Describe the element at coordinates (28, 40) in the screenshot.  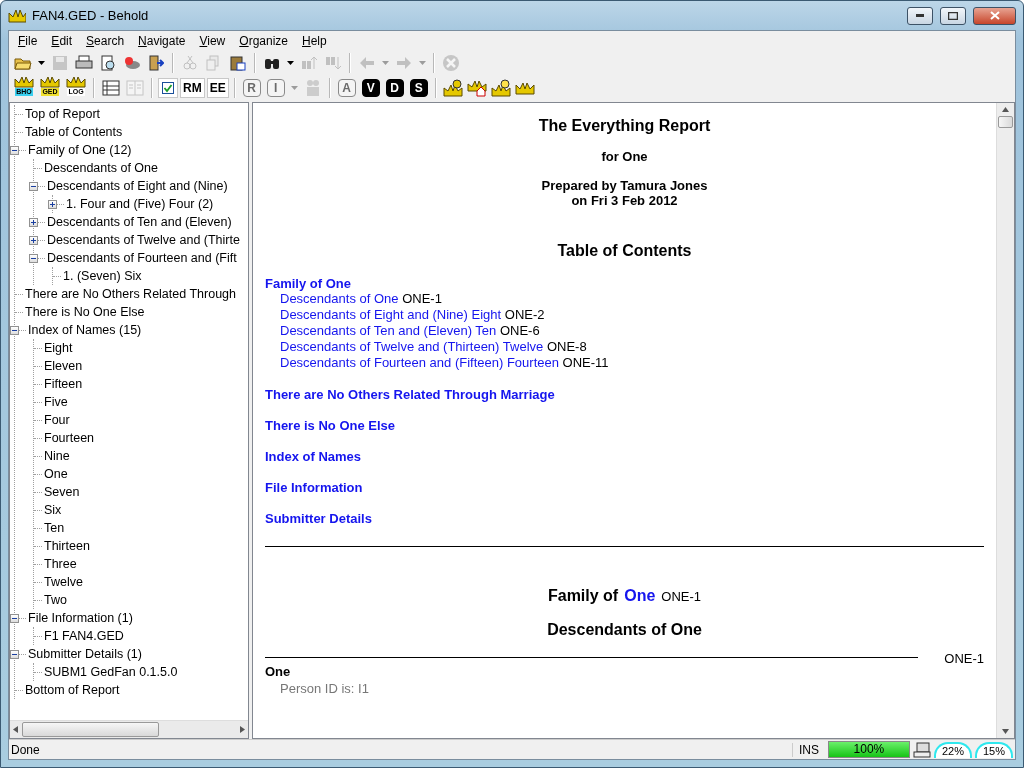
I see `menu-item: File` at that location.